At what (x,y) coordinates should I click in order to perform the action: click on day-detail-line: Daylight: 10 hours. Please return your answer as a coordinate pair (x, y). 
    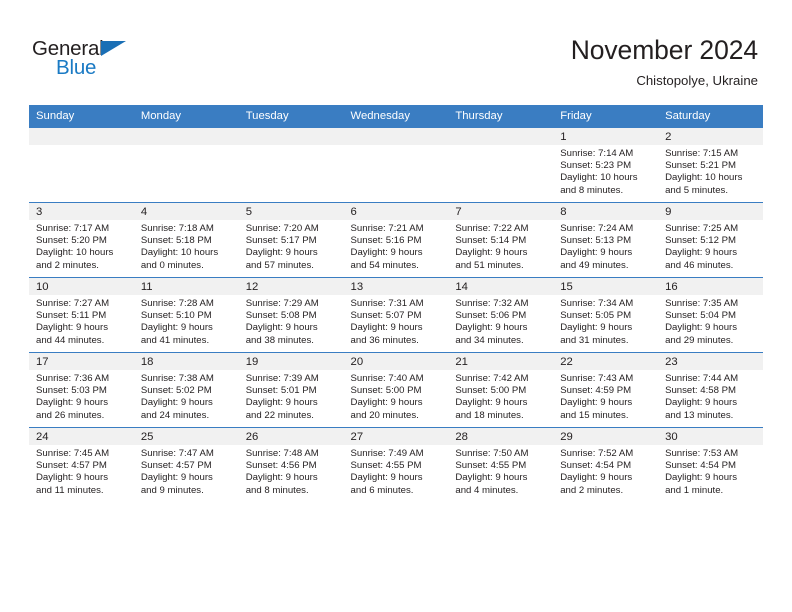
    Looking at the image, I should click on (599, 178).